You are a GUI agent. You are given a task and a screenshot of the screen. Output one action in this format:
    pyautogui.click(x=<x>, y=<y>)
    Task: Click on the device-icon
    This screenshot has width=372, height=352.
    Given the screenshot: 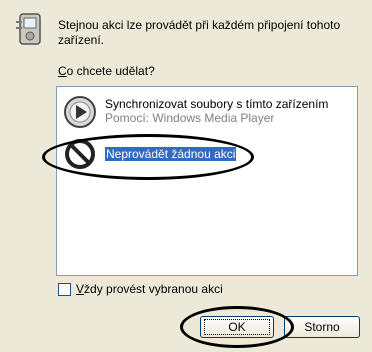 What is the action you would take?
    pyautogui.click(x=31, y=29)
    